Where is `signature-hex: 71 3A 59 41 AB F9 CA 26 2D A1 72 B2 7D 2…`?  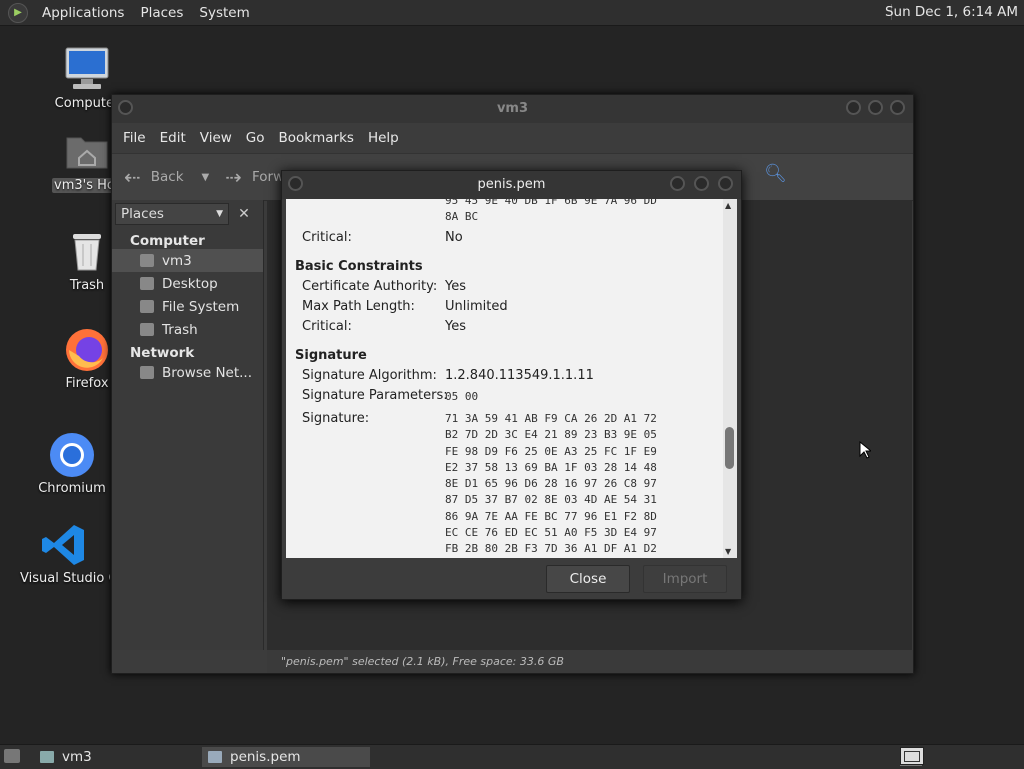
signature-hex: 71 3A 59 41 AB F9 CA 26 2D A1 72 B2 7D 2… is located at coordinates (551, 484).